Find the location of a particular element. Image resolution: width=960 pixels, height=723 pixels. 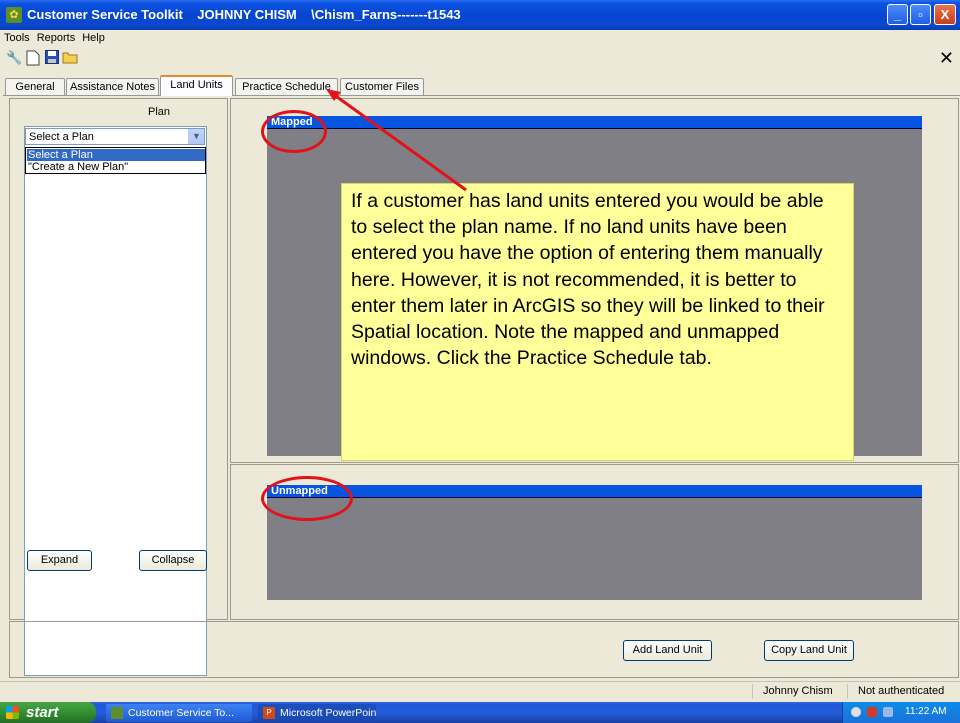

tab-land-units: Land Units is located at coordinates (196, 85).